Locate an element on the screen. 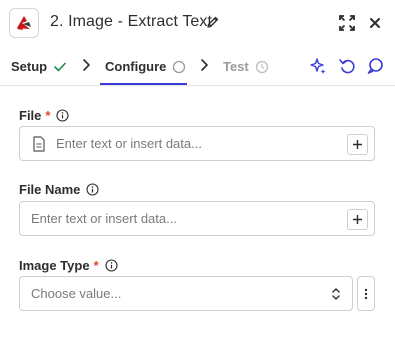 The width and height of the screenshot is (395, 356). sparkle-icon is located at coordinates (318, 66).